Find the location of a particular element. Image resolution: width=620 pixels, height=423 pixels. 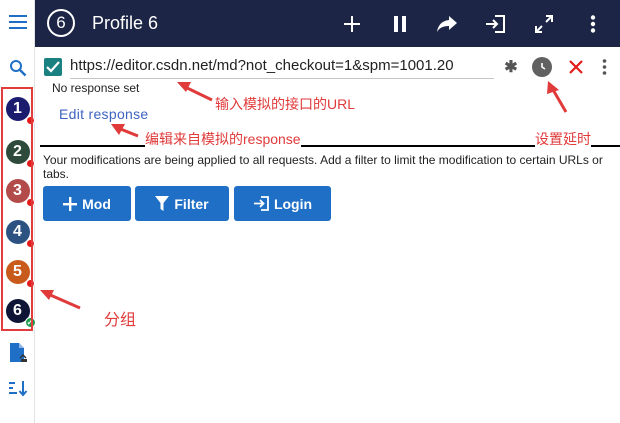

annotation-group: 分组 is located at coordinates (120, 318).